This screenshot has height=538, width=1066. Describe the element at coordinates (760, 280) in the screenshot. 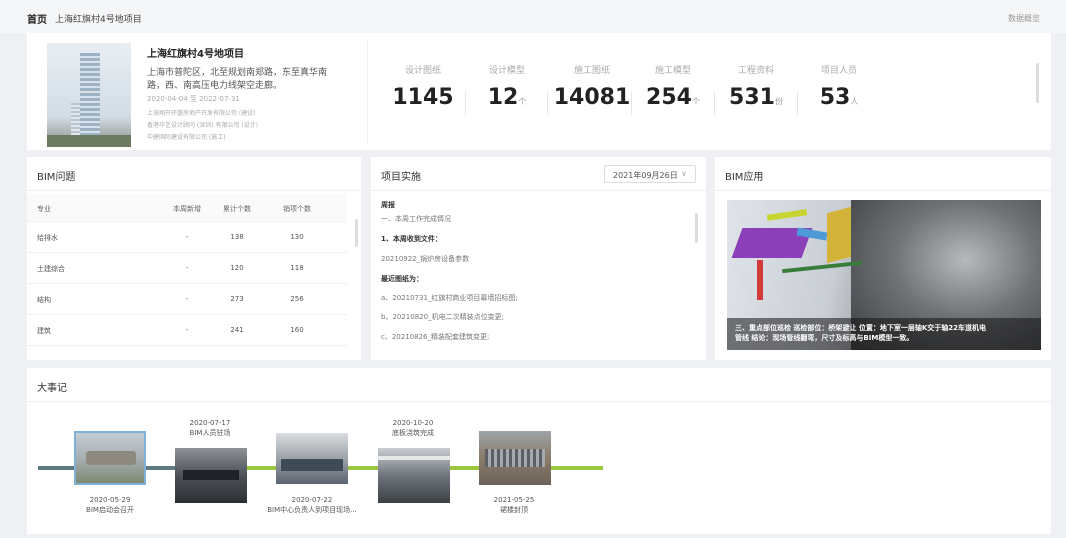

I see `model-pipe-red` at that location.